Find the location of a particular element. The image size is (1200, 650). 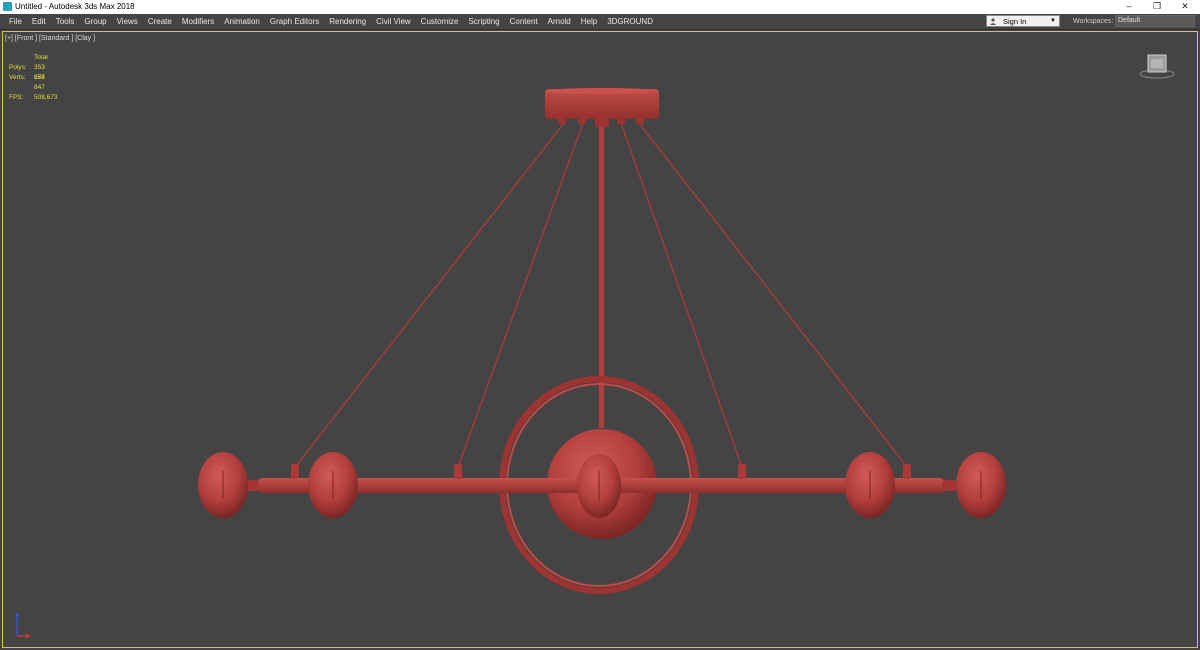

center-rod is located at coordinates (601, 275).